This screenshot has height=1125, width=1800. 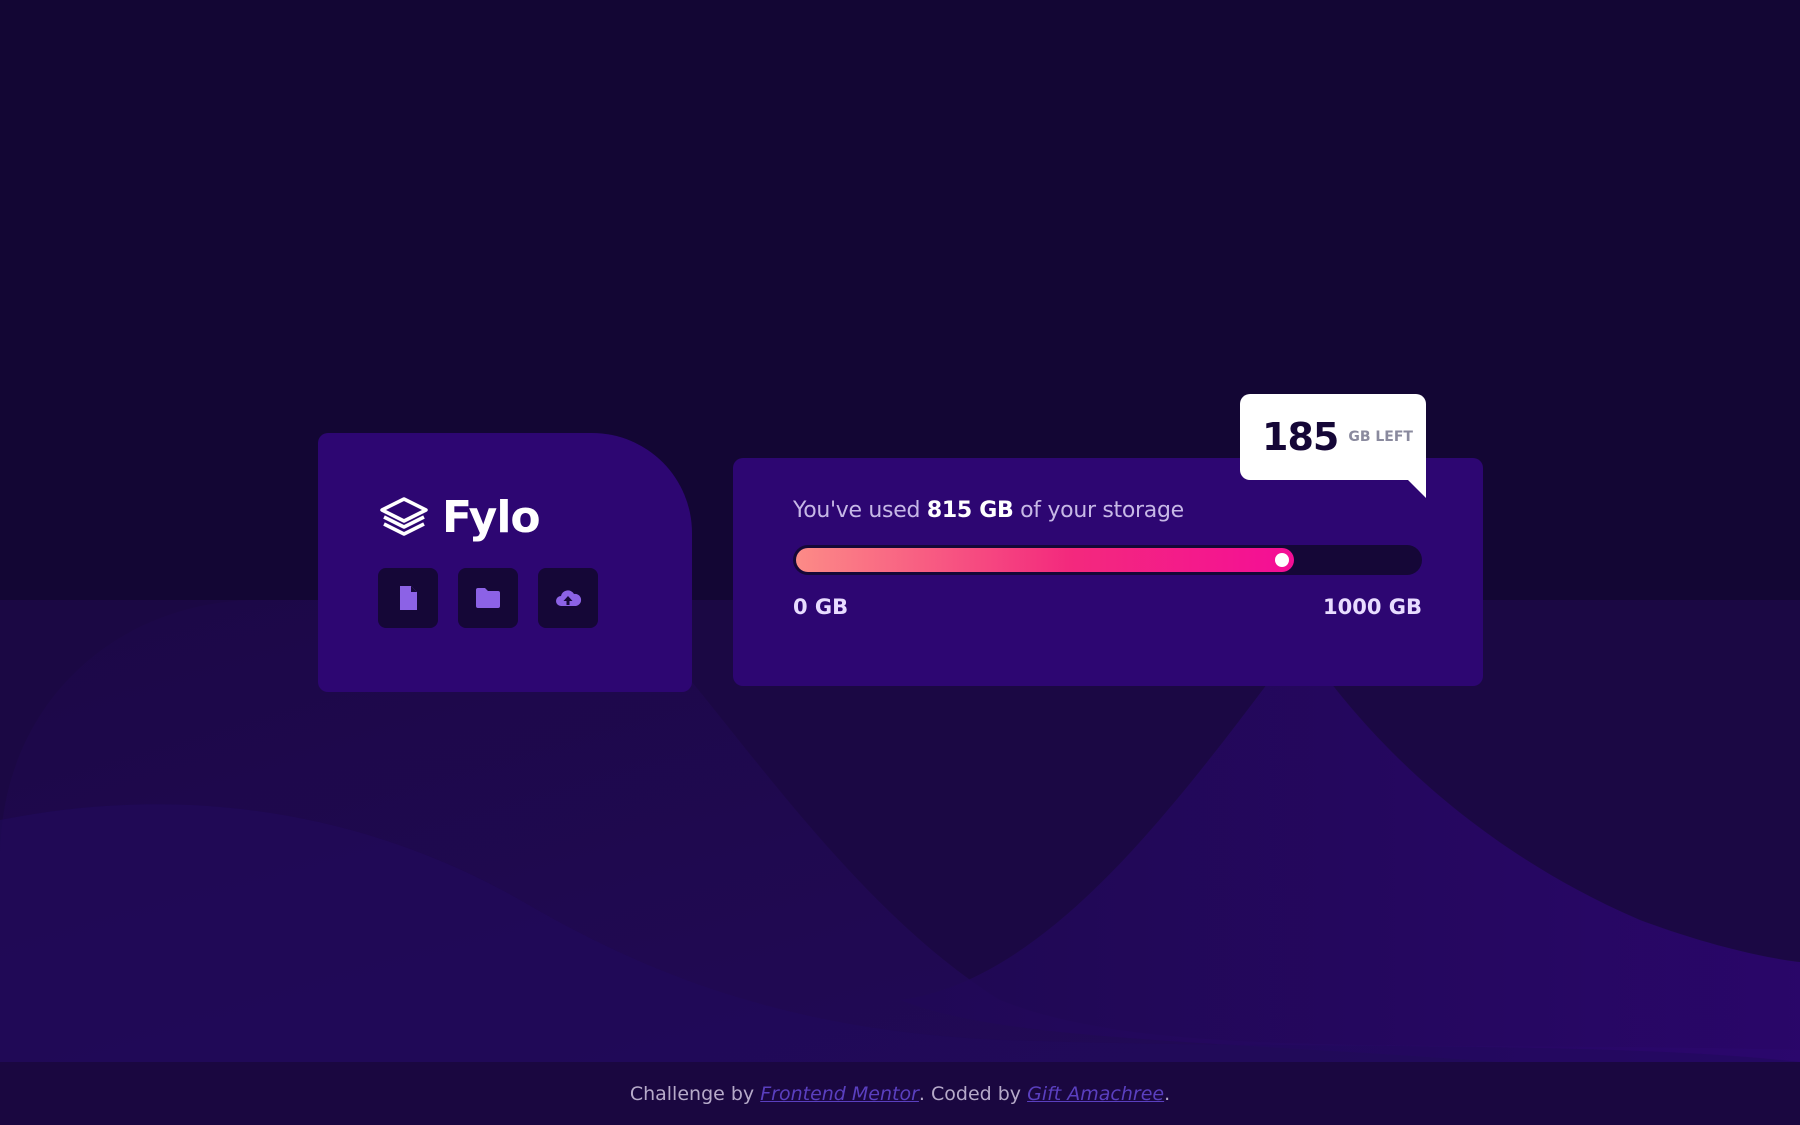 What do you see at coordinates (970, 510) in the screenshot?
I see `usage-amount: 815 GB` at bounding box center [970, 510].